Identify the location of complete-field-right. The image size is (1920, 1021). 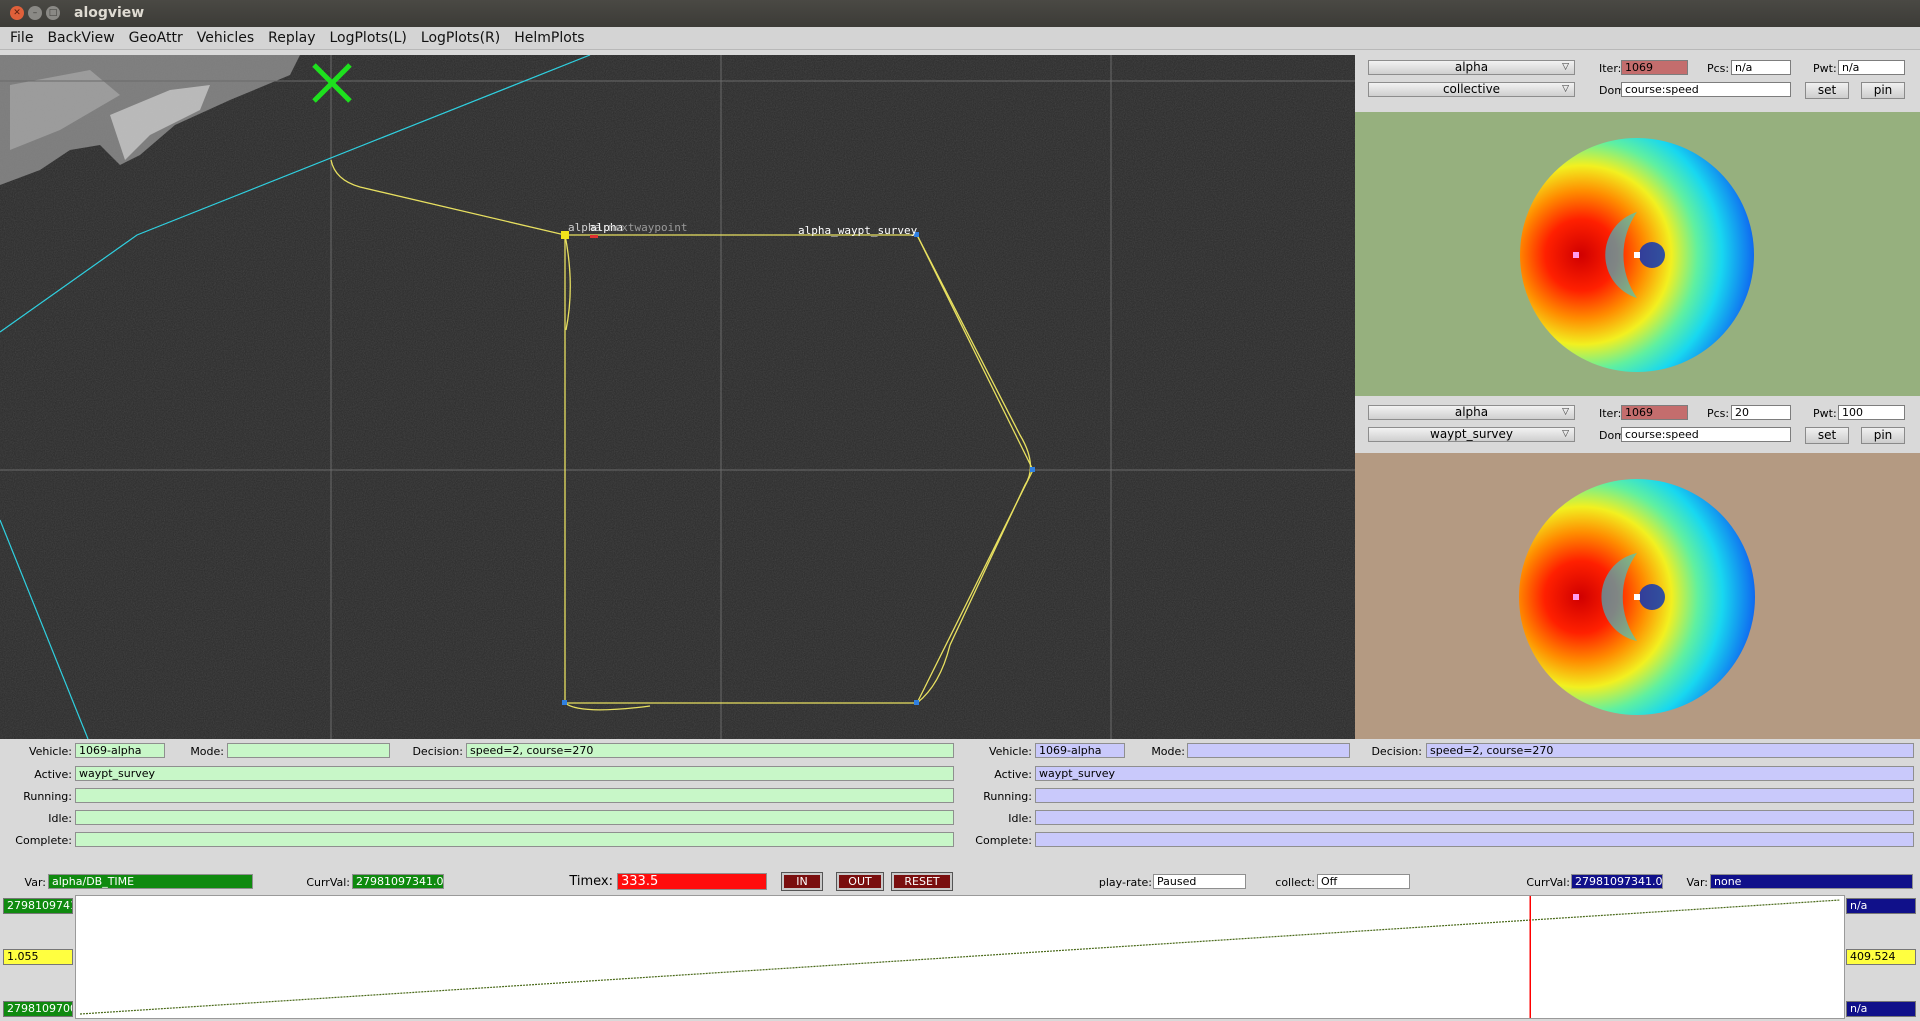
(1474, 839).